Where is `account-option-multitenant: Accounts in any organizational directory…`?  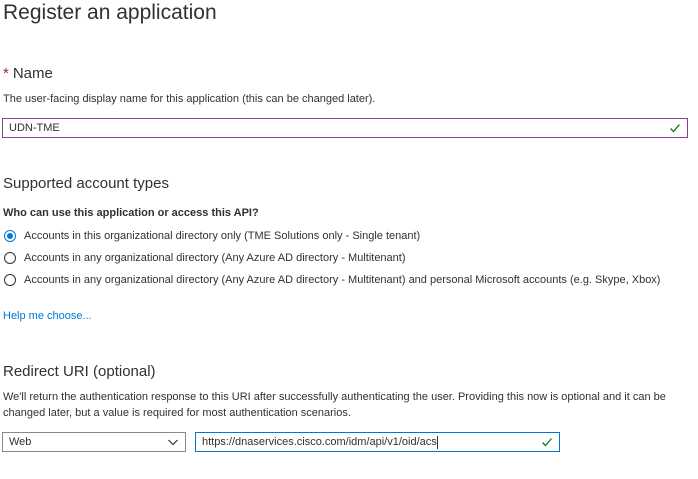
account-option-multitenant: Accounts in any organizational directory… is located at coordinates (205, 258).